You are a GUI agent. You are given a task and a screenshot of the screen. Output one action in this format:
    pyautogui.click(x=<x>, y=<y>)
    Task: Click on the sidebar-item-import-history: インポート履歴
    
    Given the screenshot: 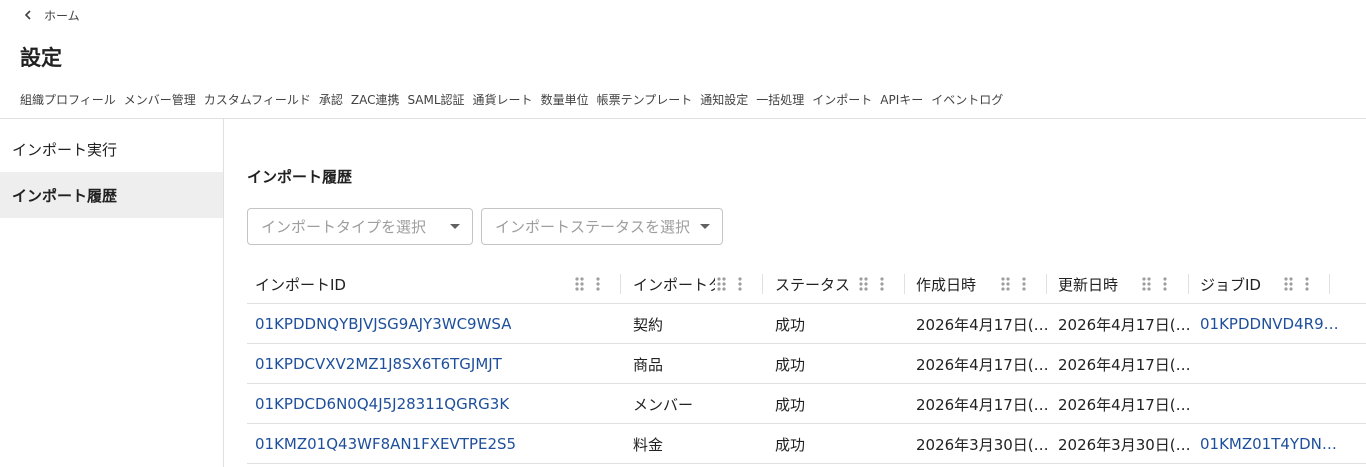 What is the action you would take?
    pyautogui.click(x=111, y=195)
    